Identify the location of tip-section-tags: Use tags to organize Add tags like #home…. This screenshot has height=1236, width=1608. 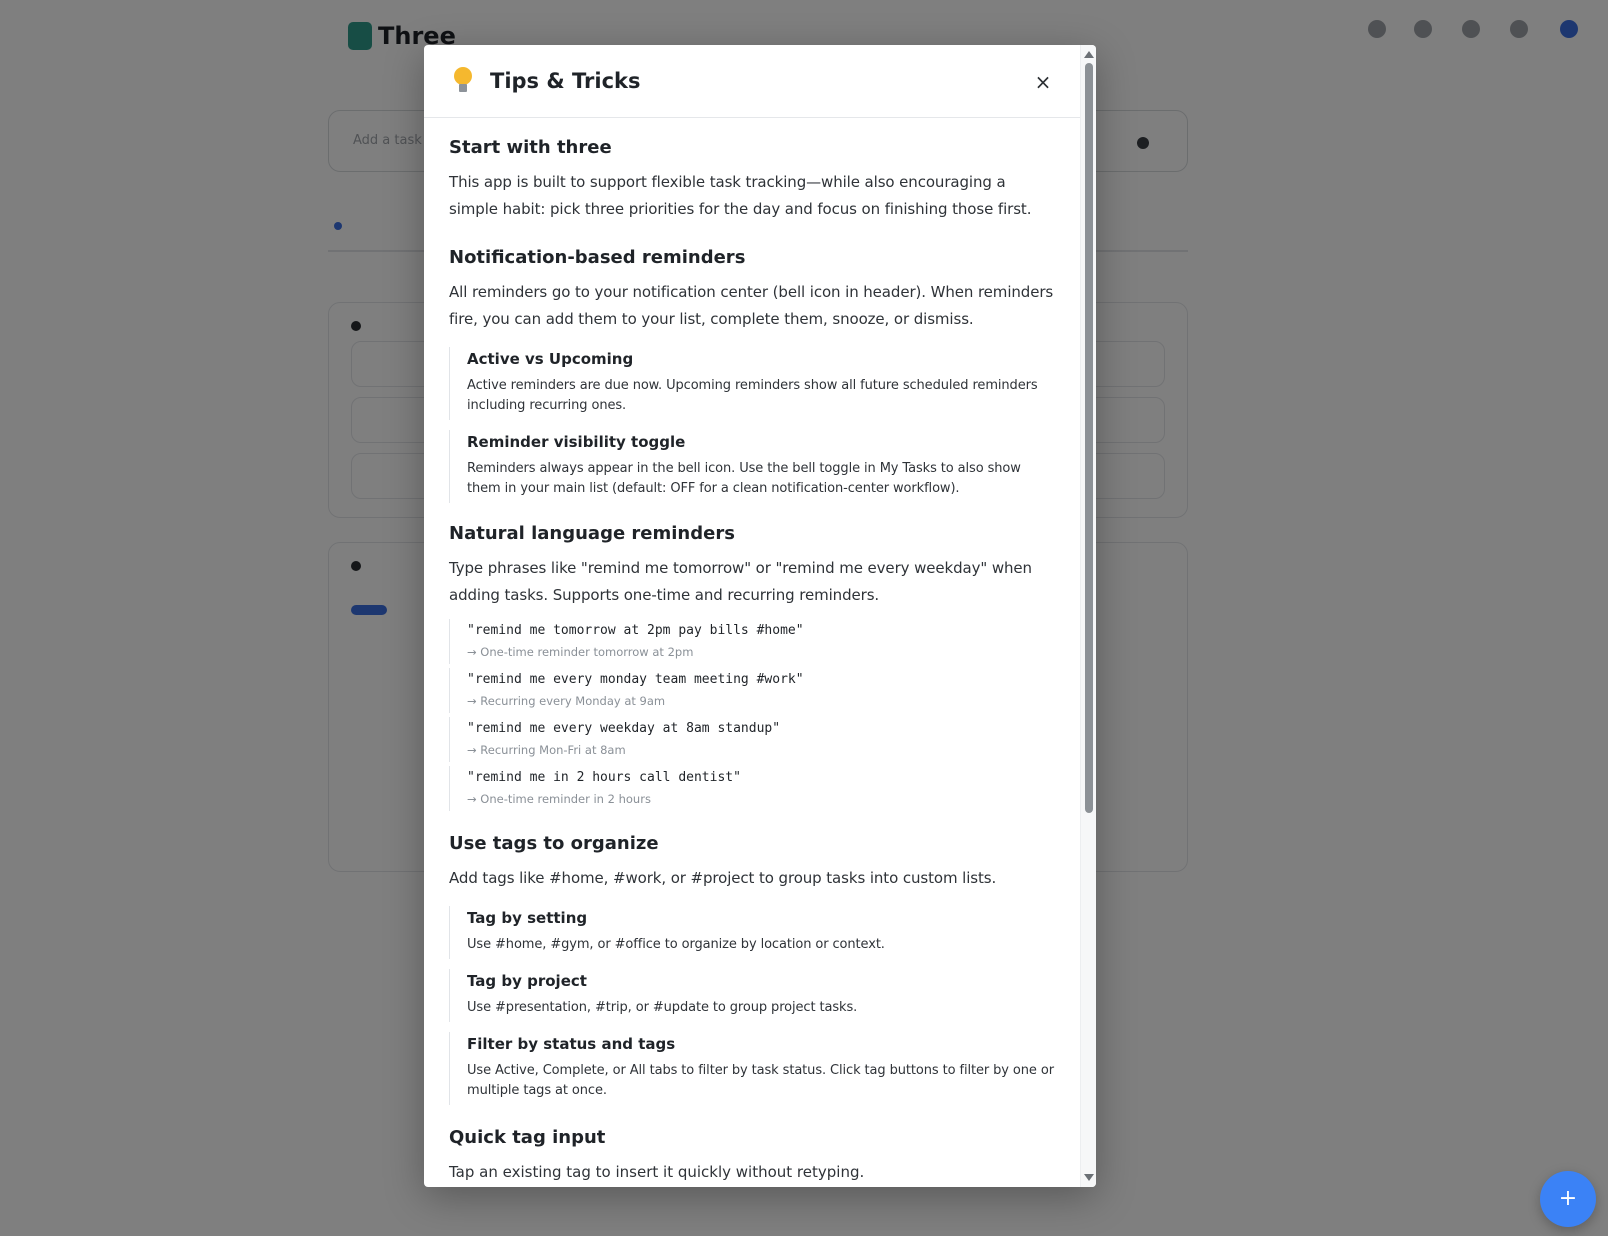
(752, 969).